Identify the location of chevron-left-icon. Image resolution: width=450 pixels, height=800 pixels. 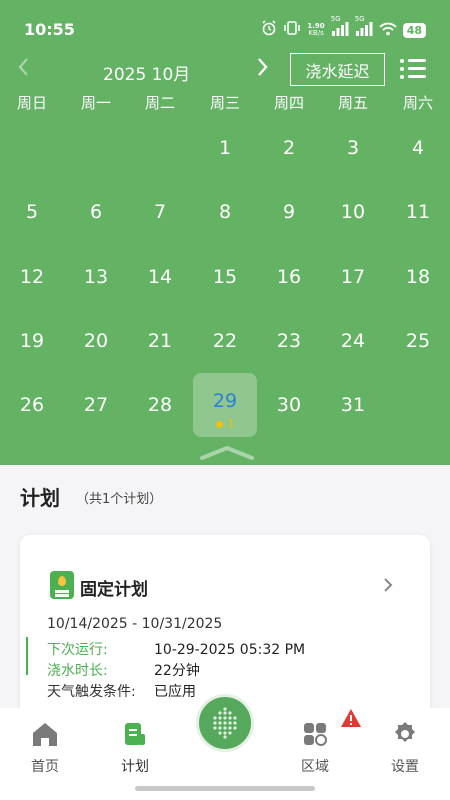
(23, 67).